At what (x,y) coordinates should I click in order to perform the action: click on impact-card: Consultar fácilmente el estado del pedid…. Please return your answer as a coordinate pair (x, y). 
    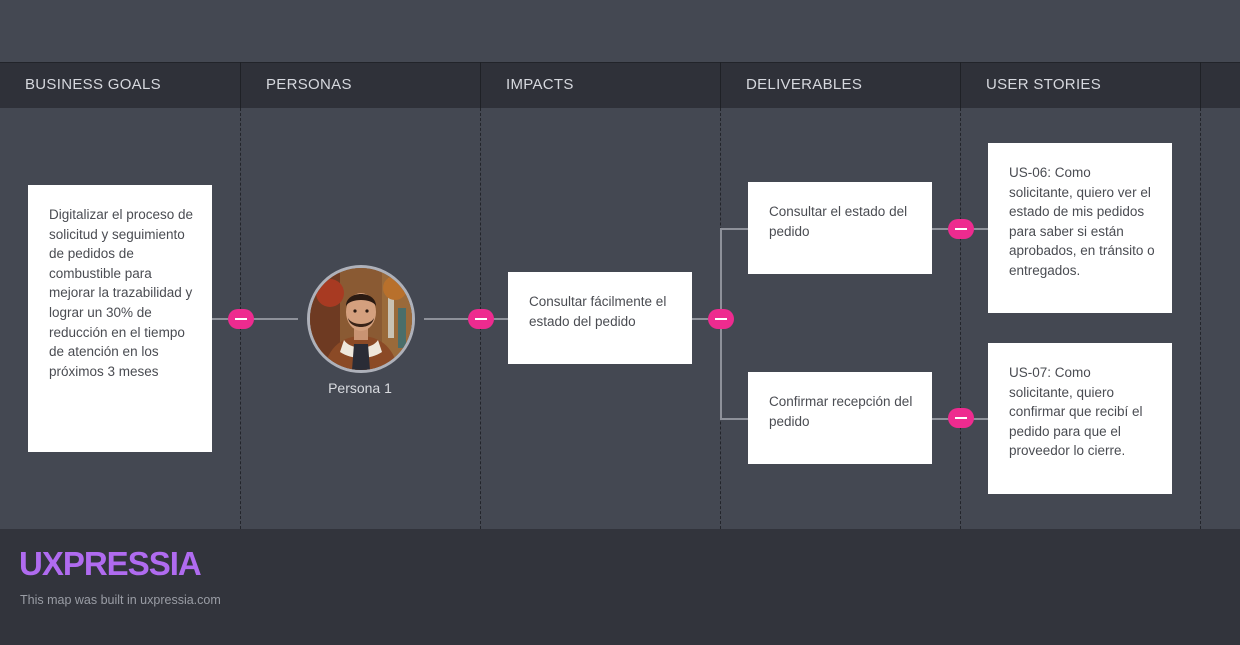
    Looking at the image, I should click on (600, 318).